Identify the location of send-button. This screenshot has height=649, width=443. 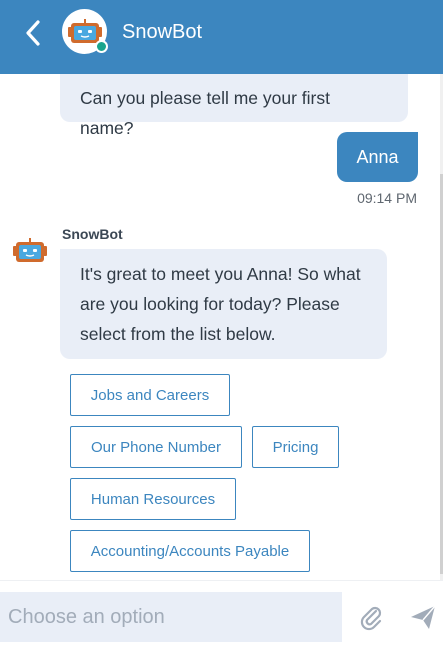
(423, 617).